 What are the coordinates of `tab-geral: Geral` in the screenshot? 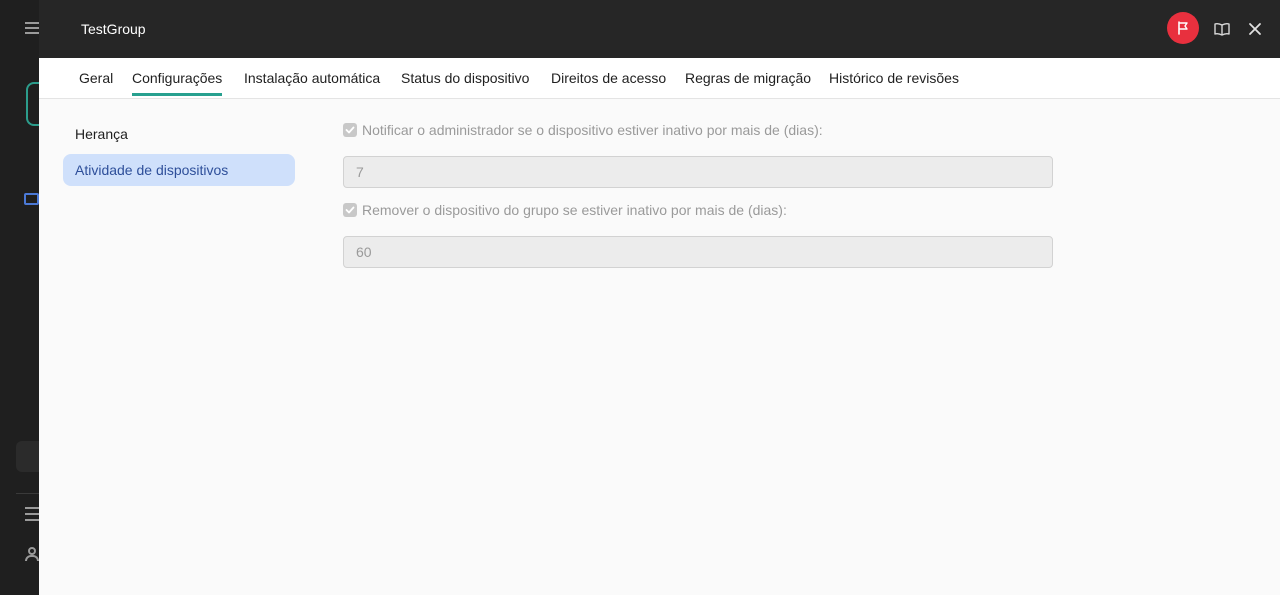 It's located at (96, 81).